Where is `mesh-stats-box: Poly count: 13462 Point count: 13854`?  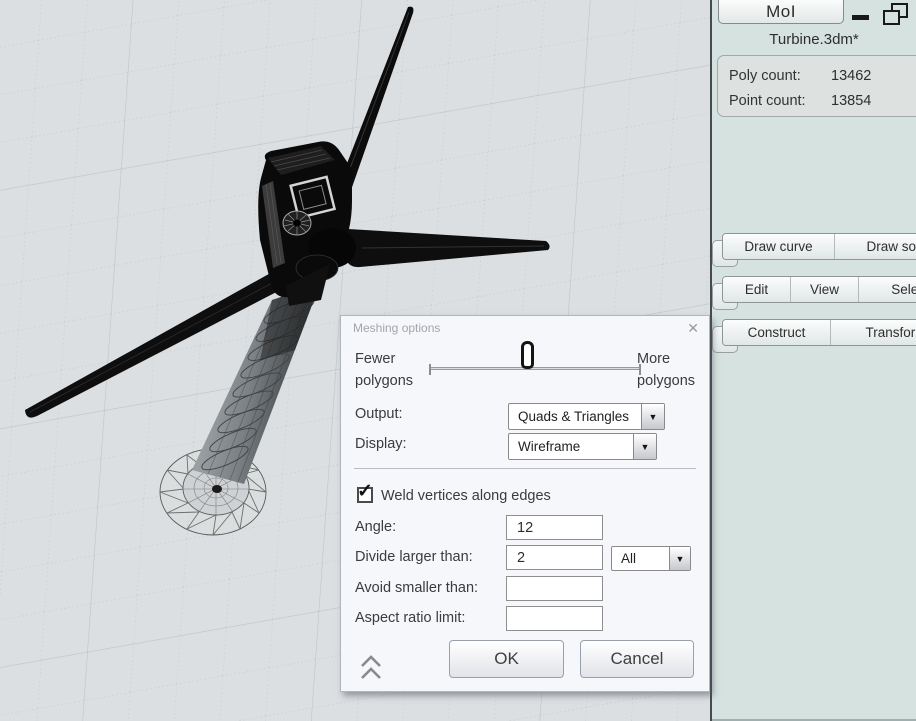 mesh-stats-box: Poly count: 13462 Point count: 13854 is located at coordinates (816, 86).